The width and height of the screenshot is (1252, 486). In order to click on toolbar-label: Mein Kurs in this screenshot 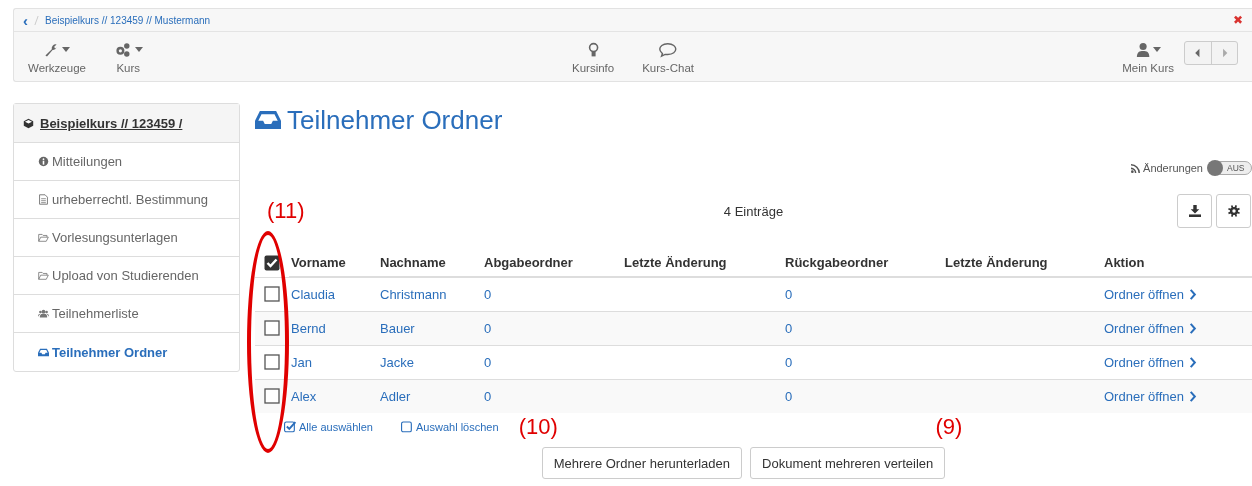, I will do `click(1148, 68)`.